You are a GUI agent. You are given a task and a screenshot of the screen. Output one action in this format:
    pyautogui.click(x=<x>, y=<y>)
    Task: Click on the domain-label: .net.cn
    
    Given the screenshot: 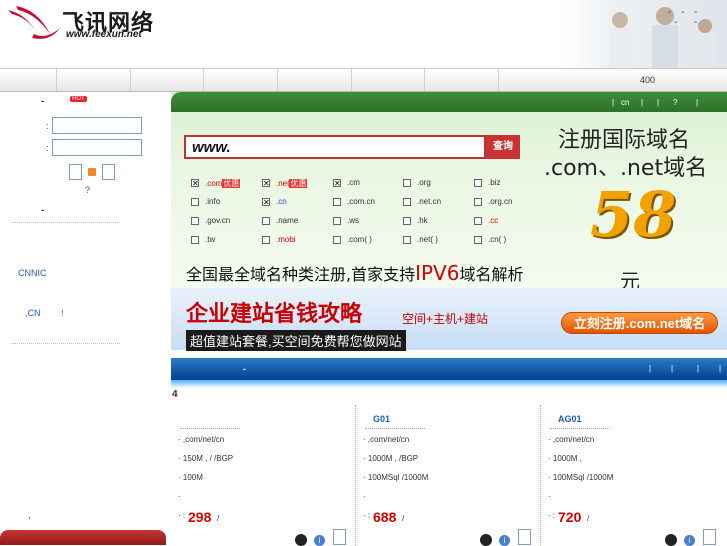 What is the action you would take?
    pyautogui.click(x=429, y=201)
    